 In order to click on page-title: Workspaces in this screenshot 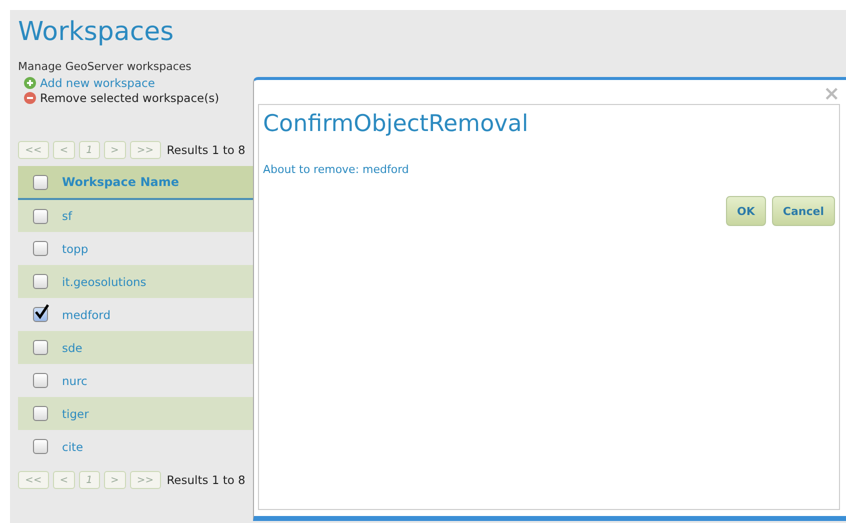, I will do `click(96, 32)`.